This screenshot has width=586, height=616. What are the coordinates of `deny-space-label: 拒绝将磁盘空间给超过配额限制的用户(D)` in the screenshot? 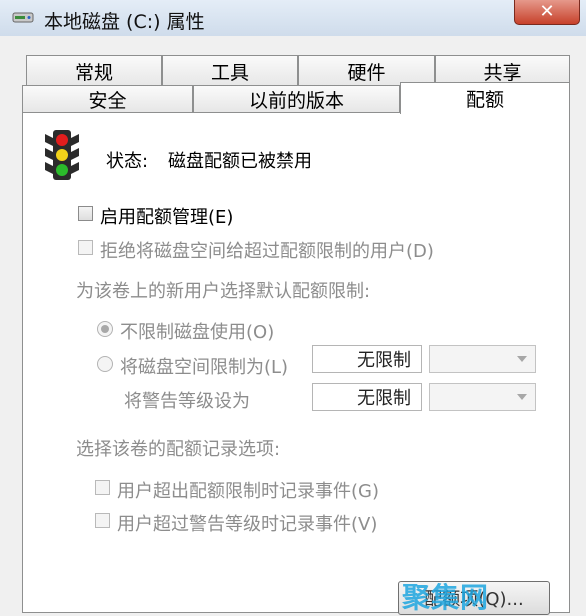 It's located at (267, 251).